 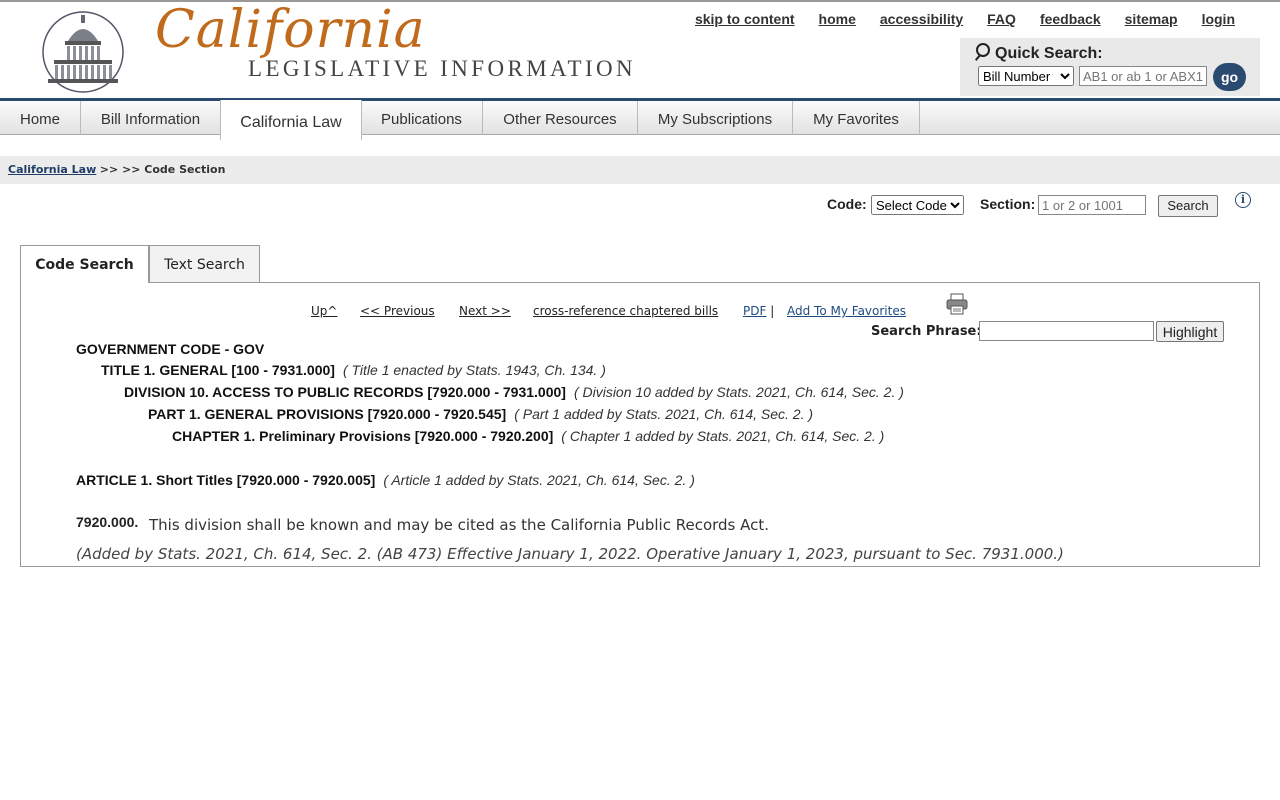 I want to click on pdf-link-wrap: PDF |, so click(x=758, y=311).